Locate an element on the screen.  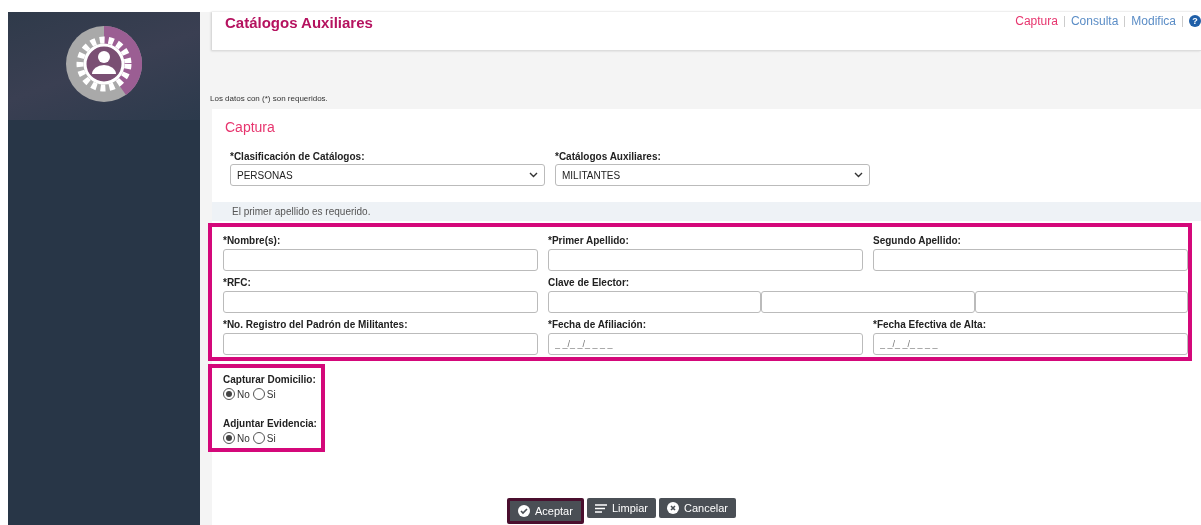
nav-link: Consulta is located at coordinates (1094, 21).